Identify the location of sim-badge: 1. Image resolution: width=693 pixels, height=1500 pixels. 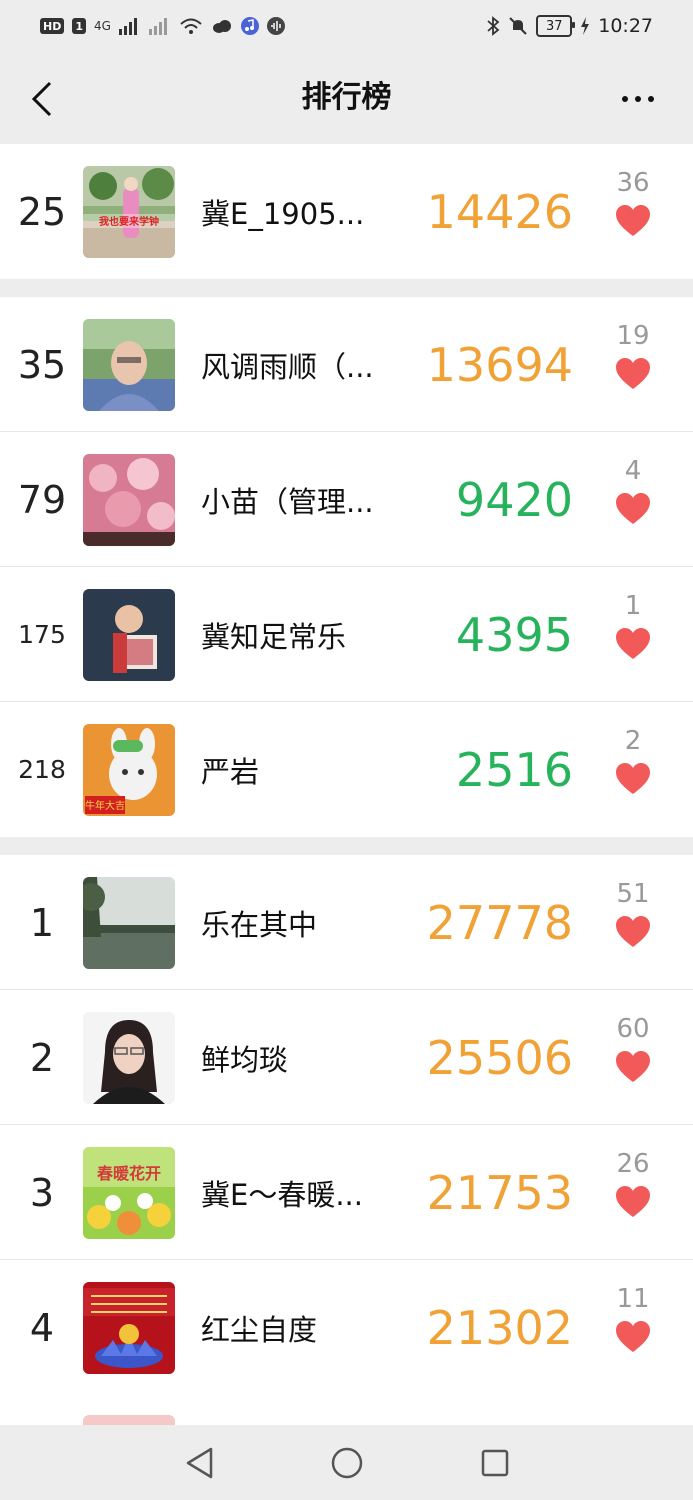
(79, 26).